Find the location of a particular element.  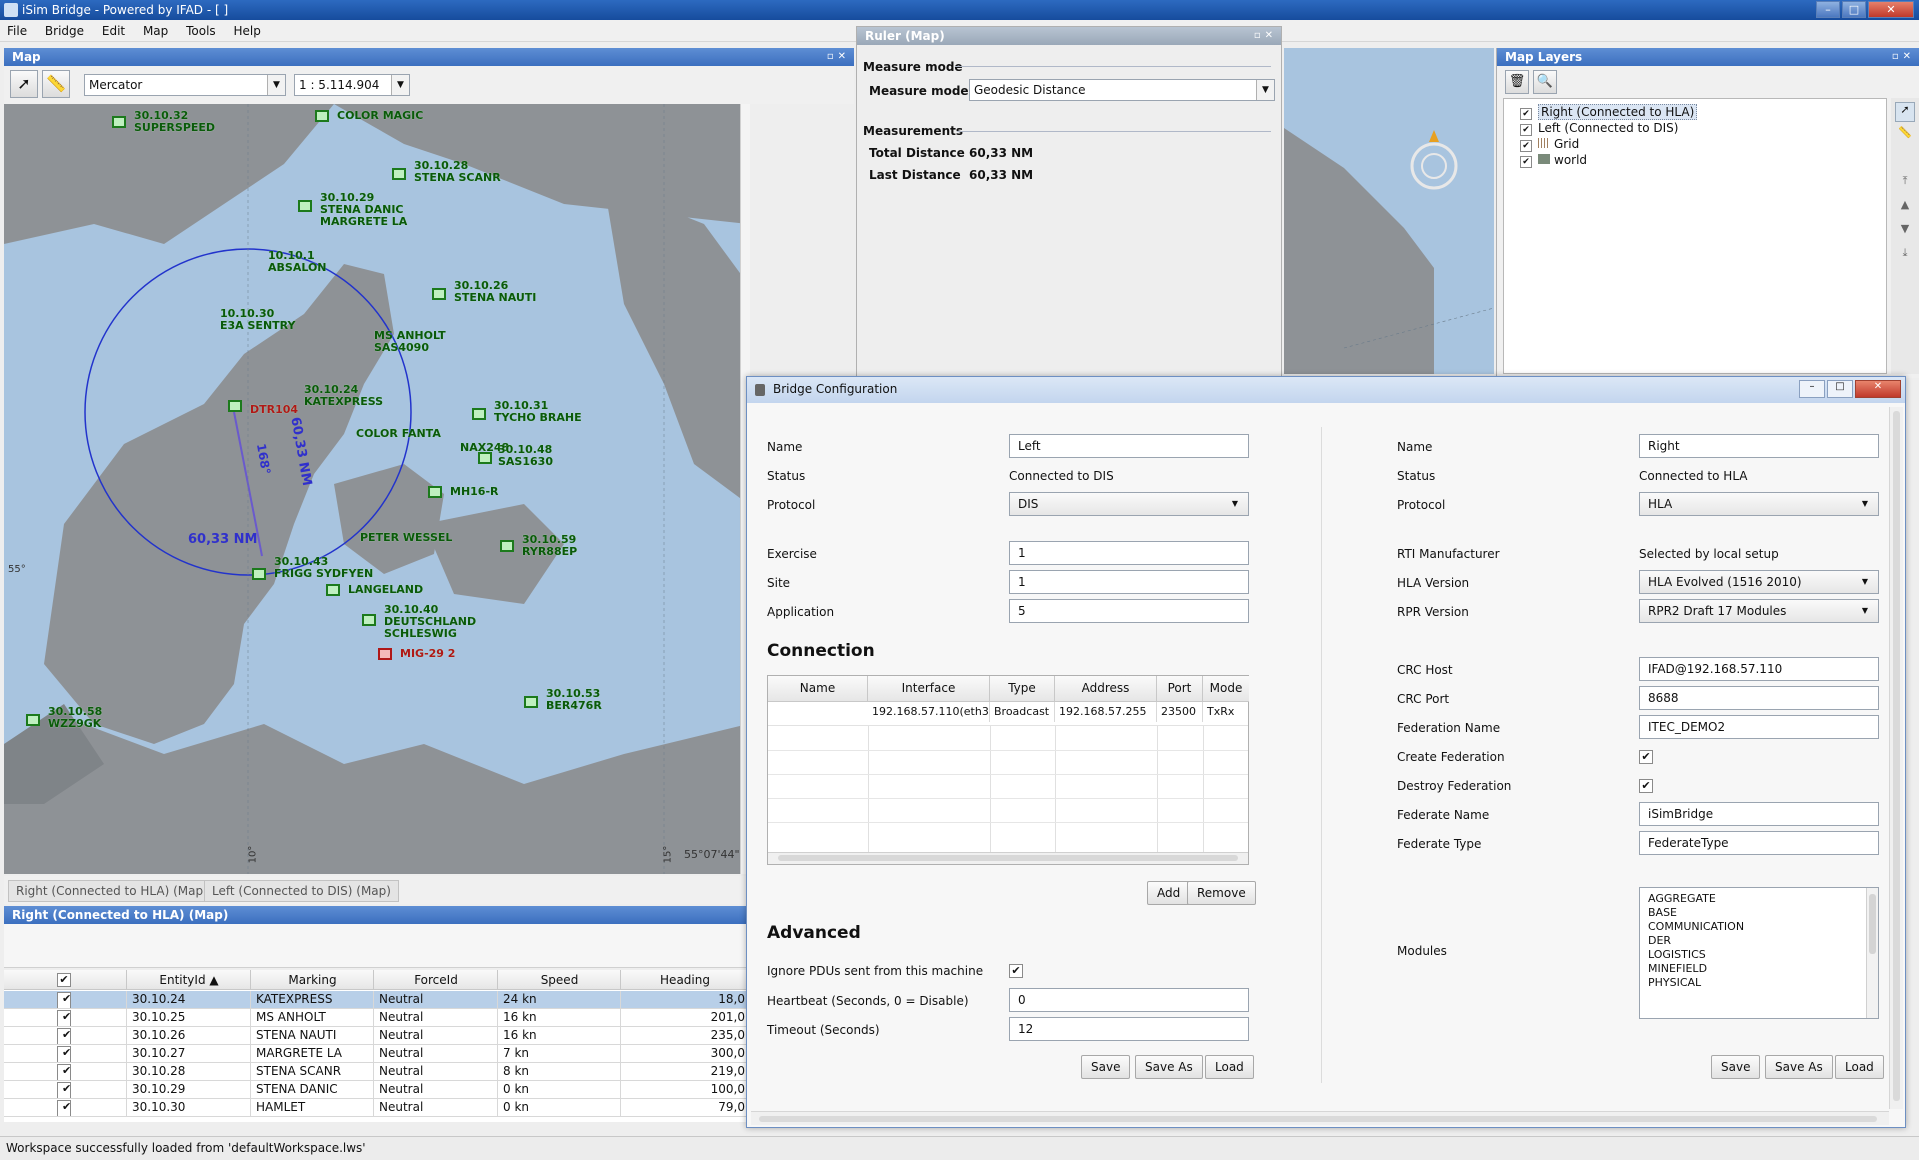

menu-map: Map is located at coordinates (155, 31).